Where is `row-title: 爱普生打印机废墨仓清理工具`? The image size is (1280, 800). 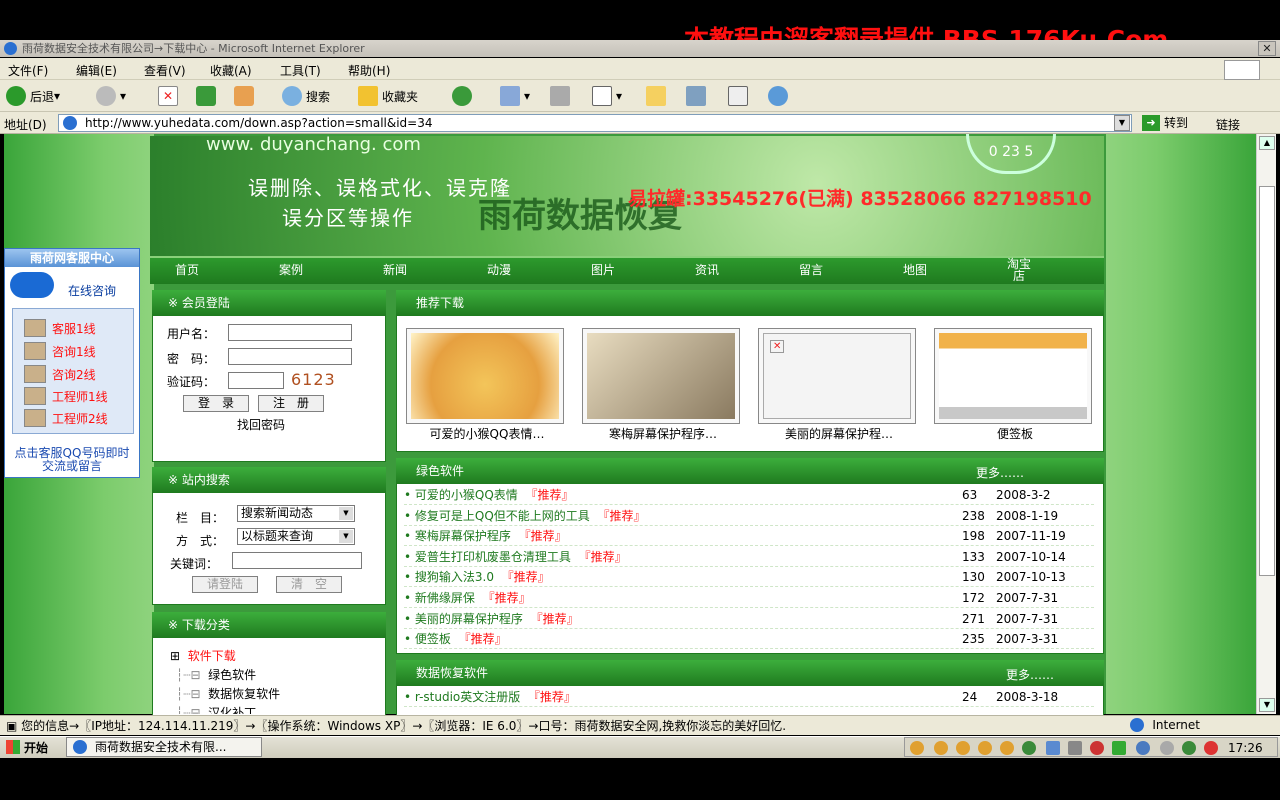
row-title: 爱普生打印机废墨仓清理工具 is located at coordinates (493, 557).